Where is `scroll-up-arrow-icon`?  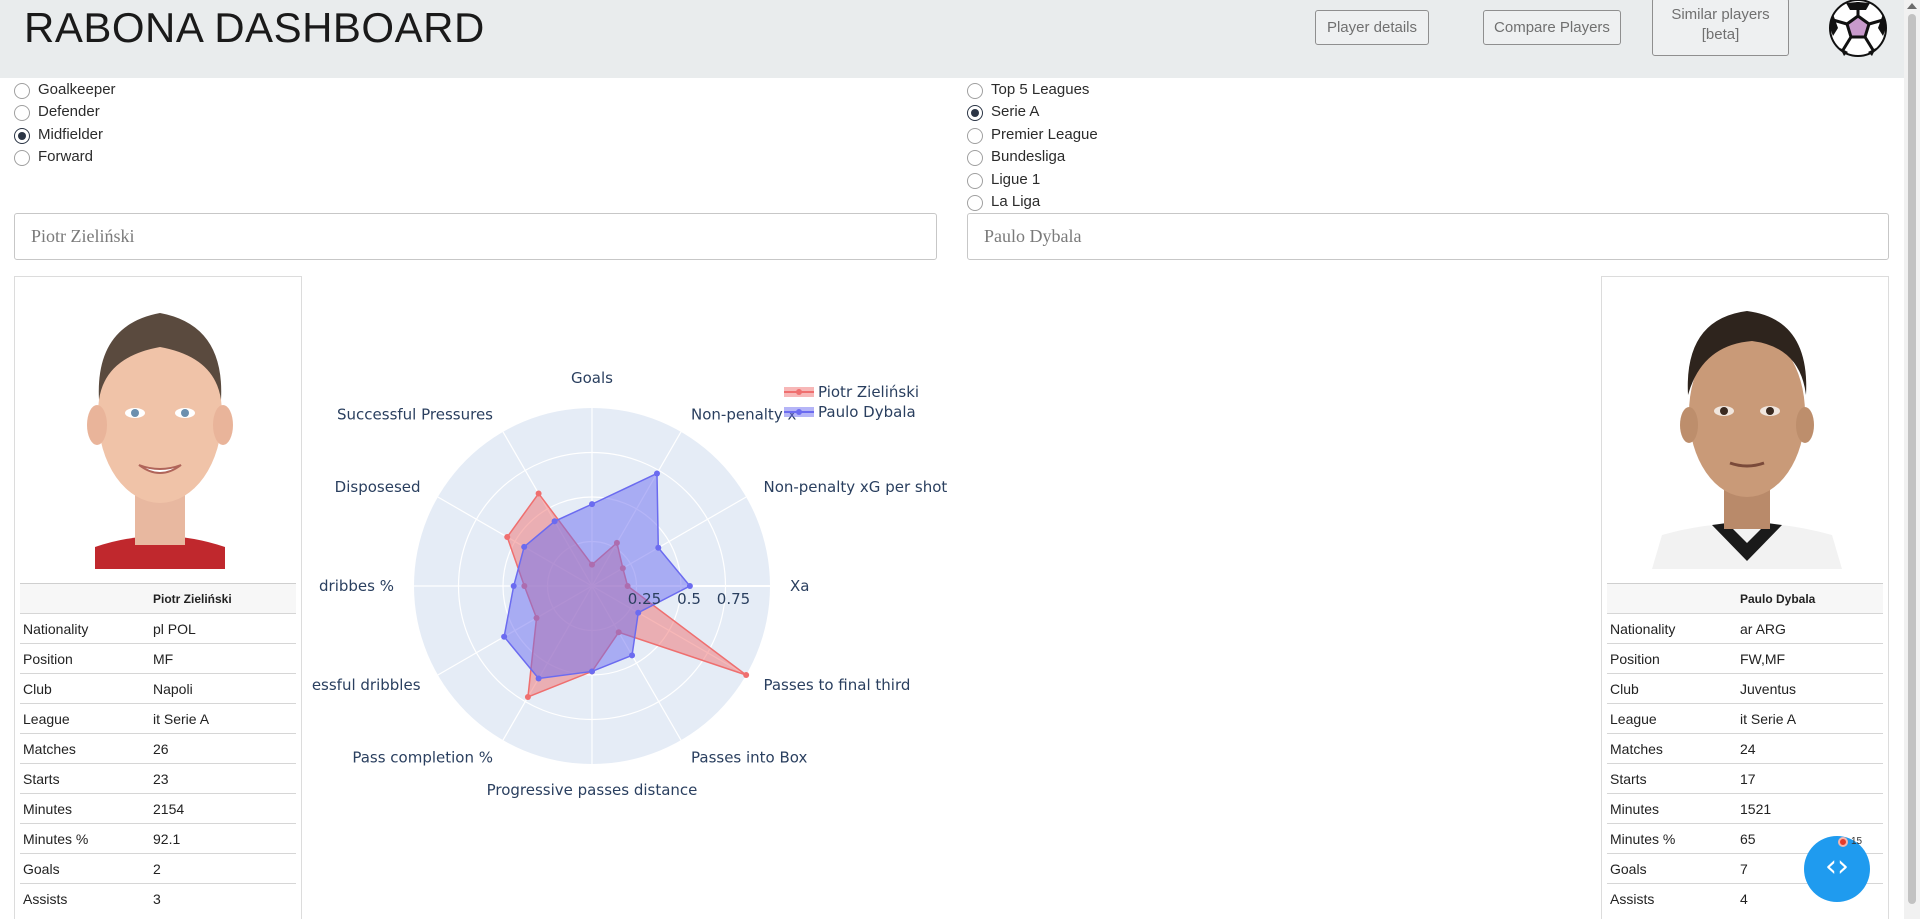 scroll-up-arrow-icon is located at coordinates (1912, 6).